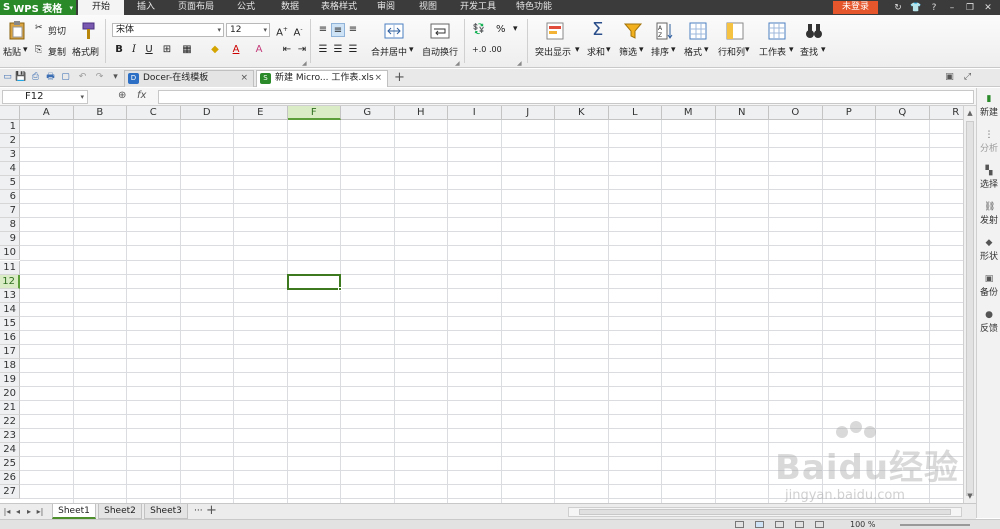  What do you see at coordinates (302, 50) in the screenshot?
I see `indent-increase-icon: ⇥` at bounding box center [302, 50].